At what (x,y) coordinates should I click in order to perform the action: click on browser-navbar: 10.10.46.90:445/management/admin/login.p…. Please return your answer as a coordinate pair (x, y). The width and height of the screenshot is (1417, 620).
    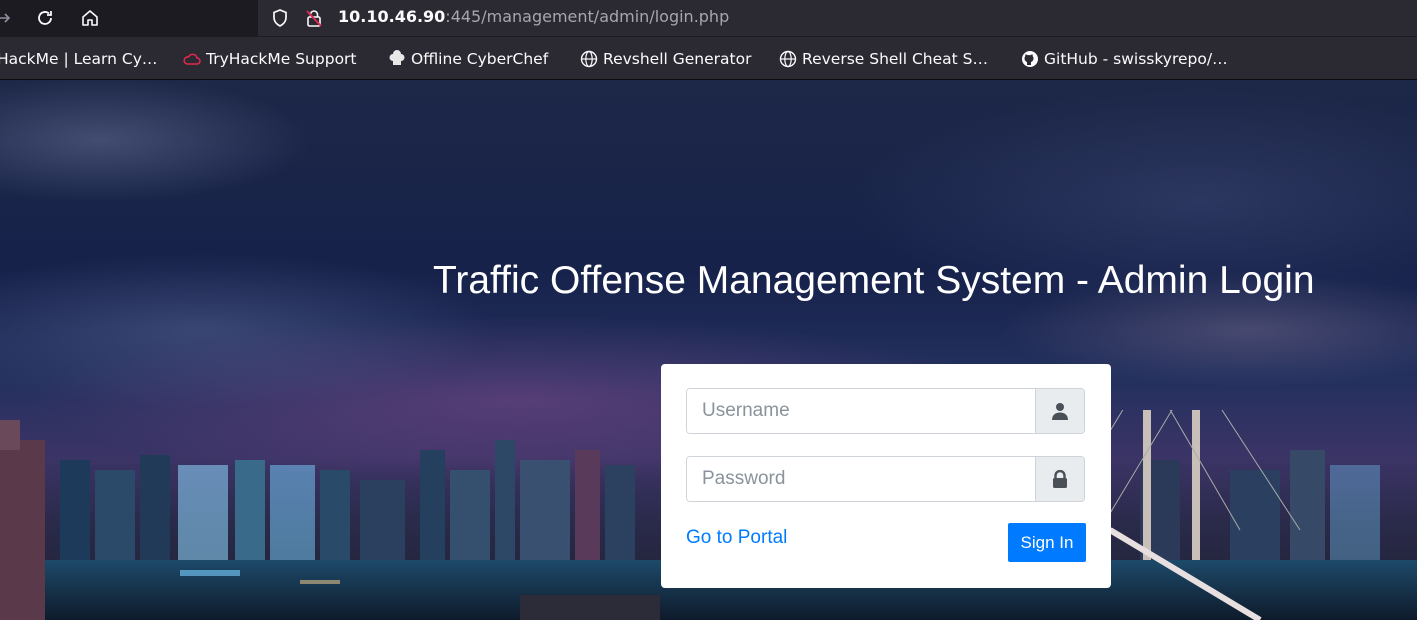
    Looking at the image, I should click on (708, 18).